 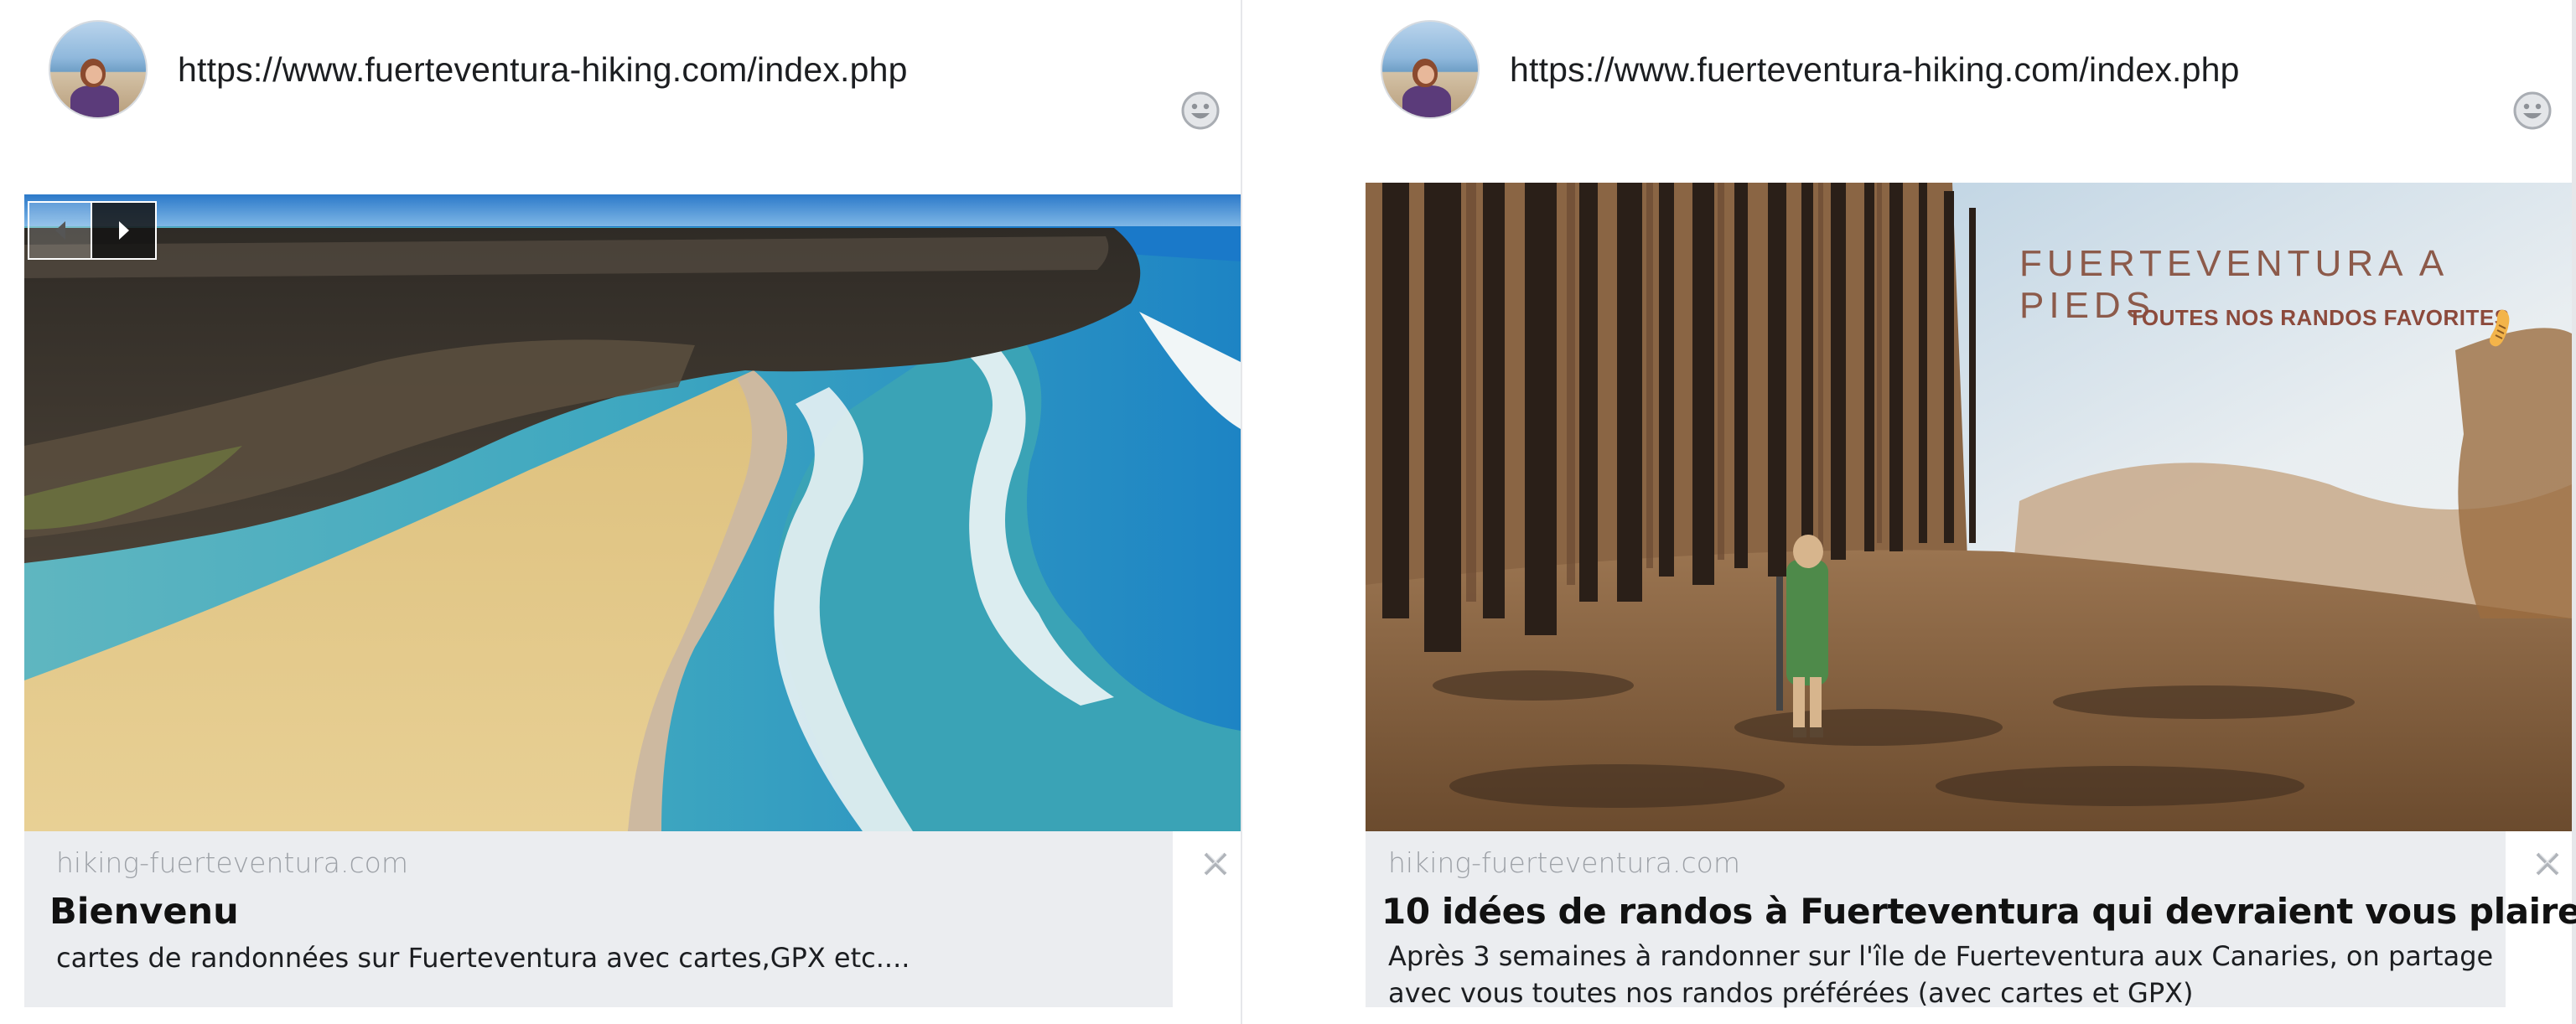 I want to click on image-overlay-subtitle: TOUTES NOS RANDOS FAVORITES, so click(x=2319, y=317).